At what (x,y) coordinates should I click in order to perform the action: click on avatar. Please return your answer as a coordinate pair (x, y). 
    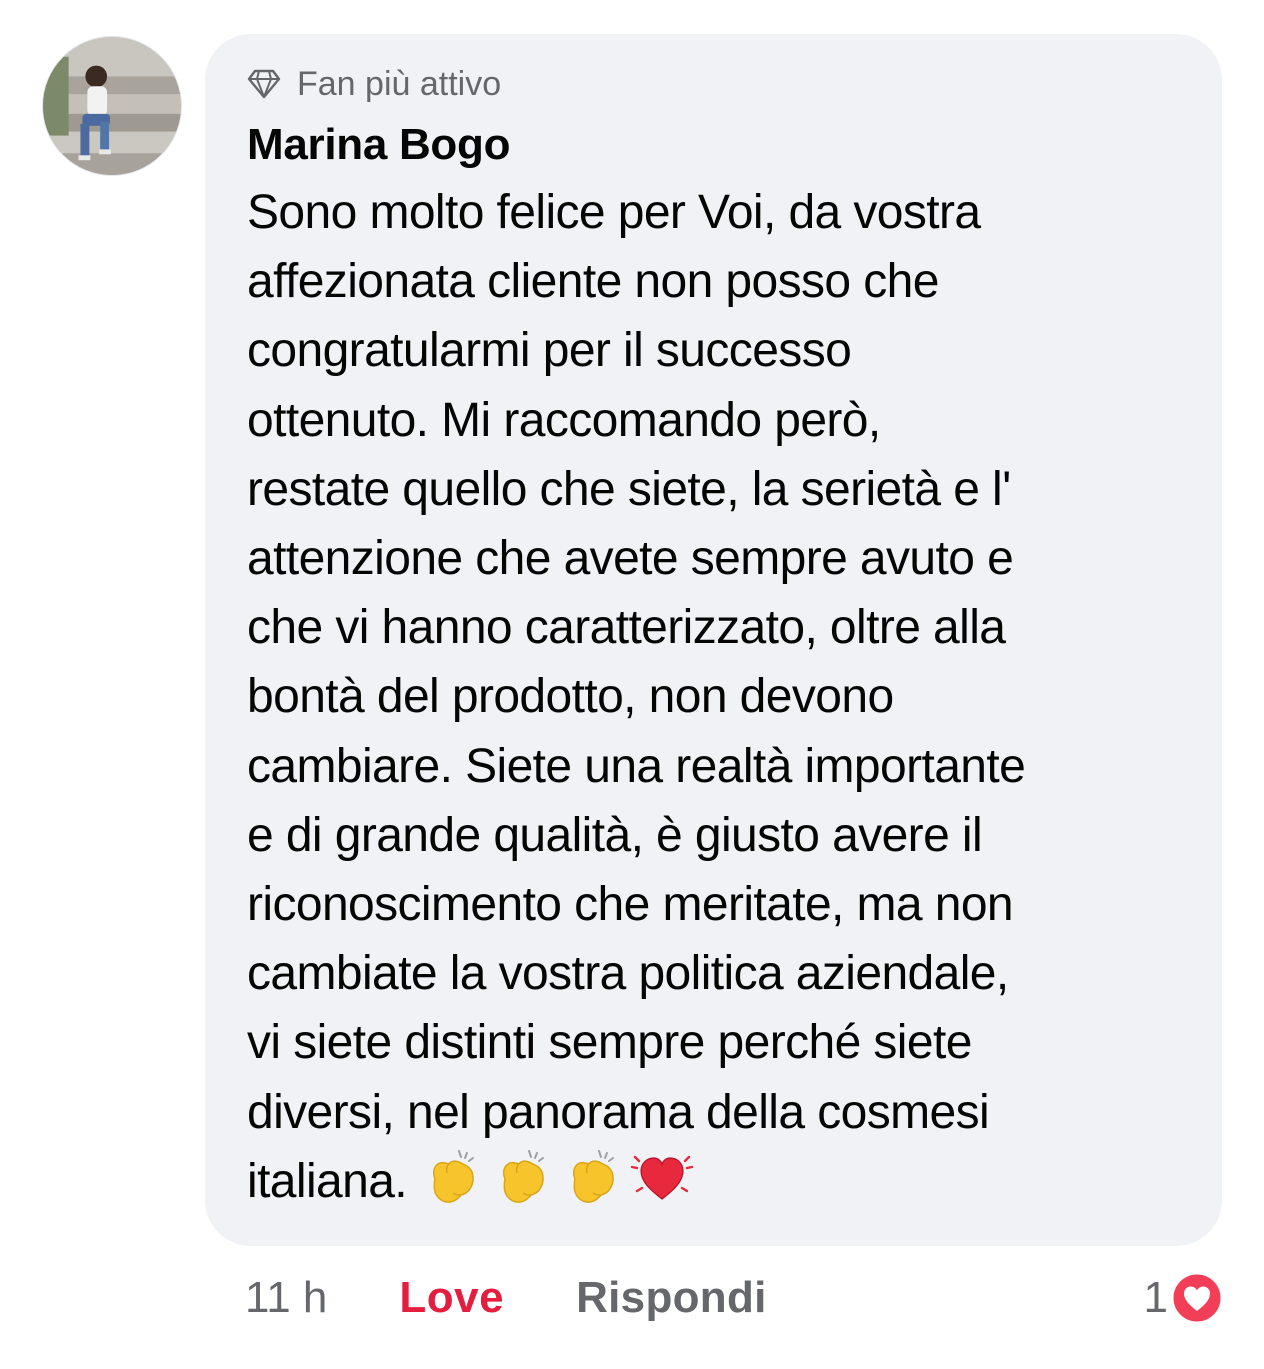
    Looking at the image, I should click on (112, 106).